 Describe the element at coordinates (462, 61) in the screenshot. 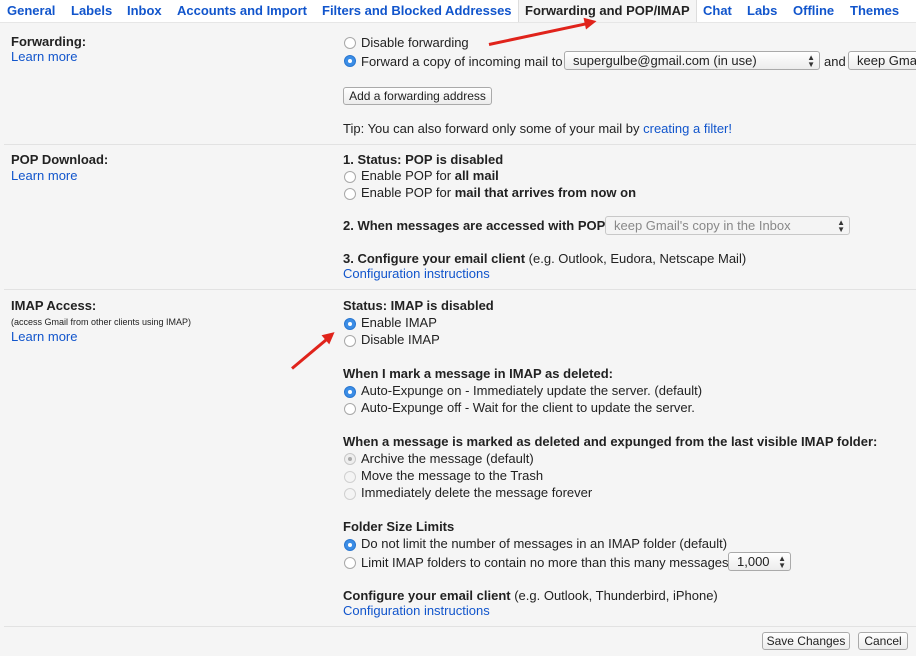

I see `forward-copy-label: Forward a copy of incoming mail to` at that location.